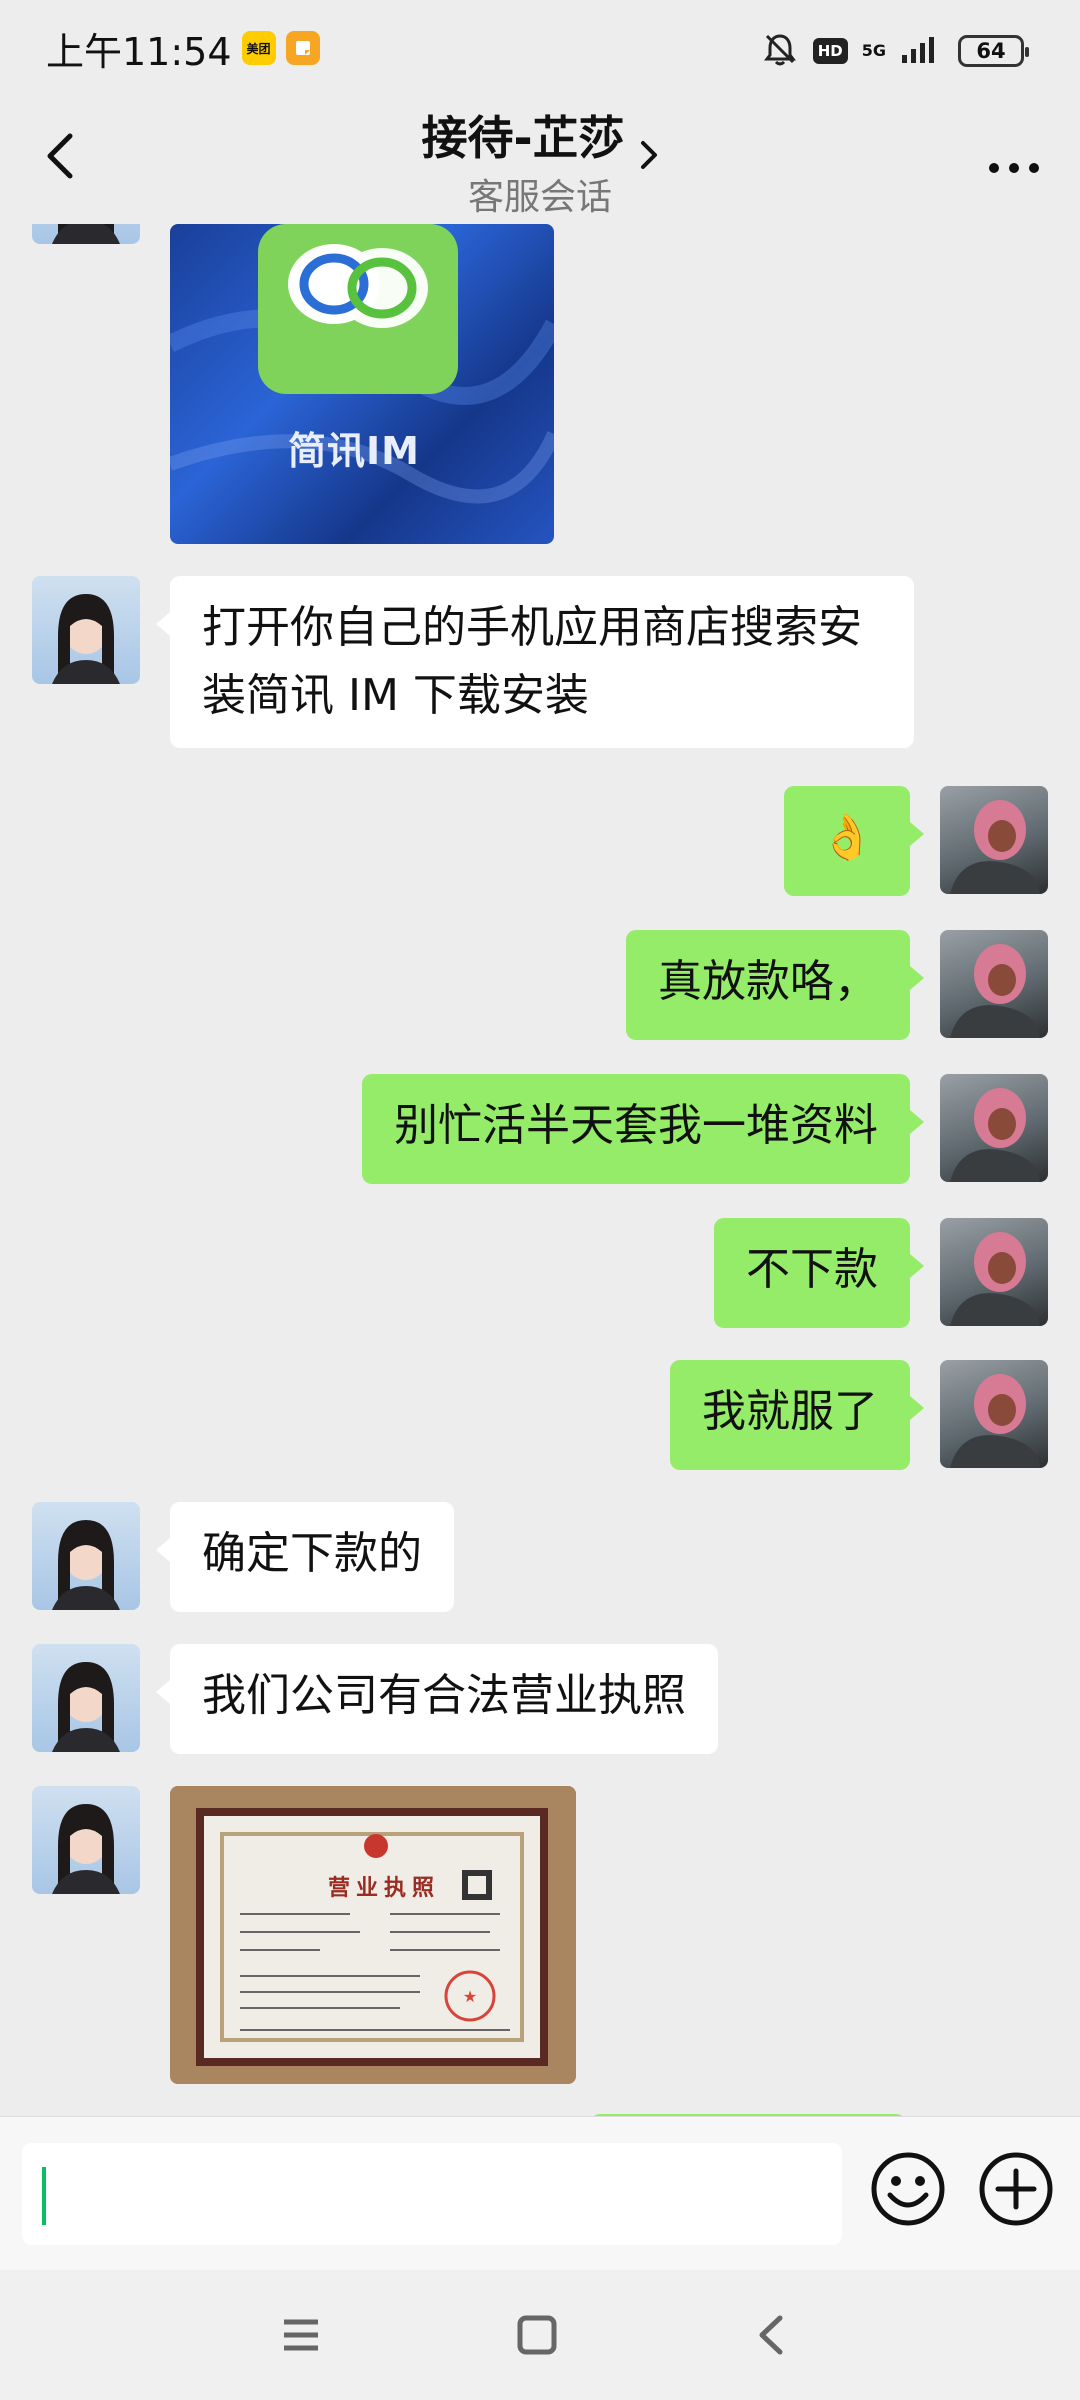 Image resolution: width=1080 pixels, height=2400 pixels. What do you see at coordinates (301, 2335) in the screenshot?
I see `menu-icon` at bounding box center [301, 2335].